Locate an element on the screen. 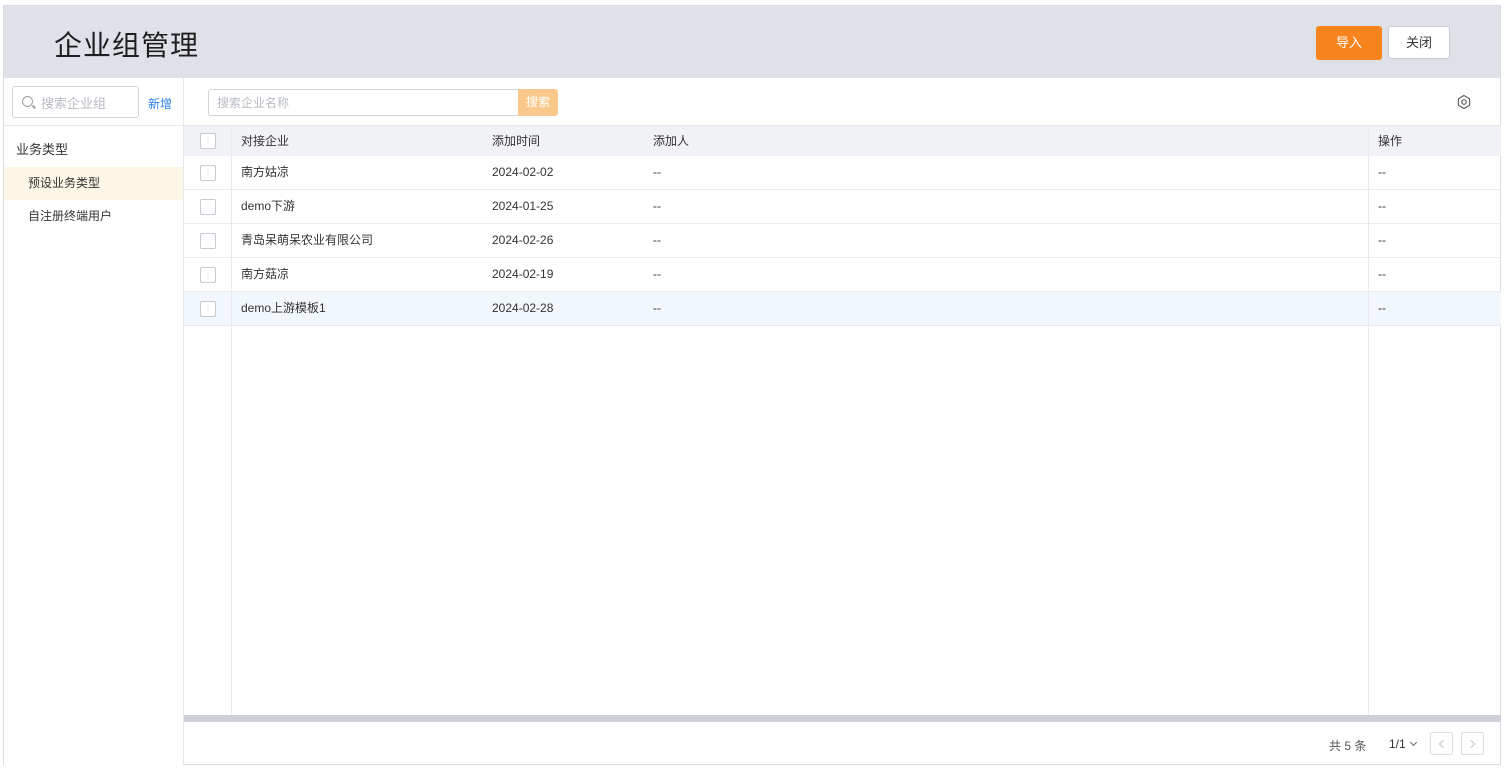  sidebar: 新增 业务类型 预设业务类型 自注册终端用户 is located at coordinates (94, 422).